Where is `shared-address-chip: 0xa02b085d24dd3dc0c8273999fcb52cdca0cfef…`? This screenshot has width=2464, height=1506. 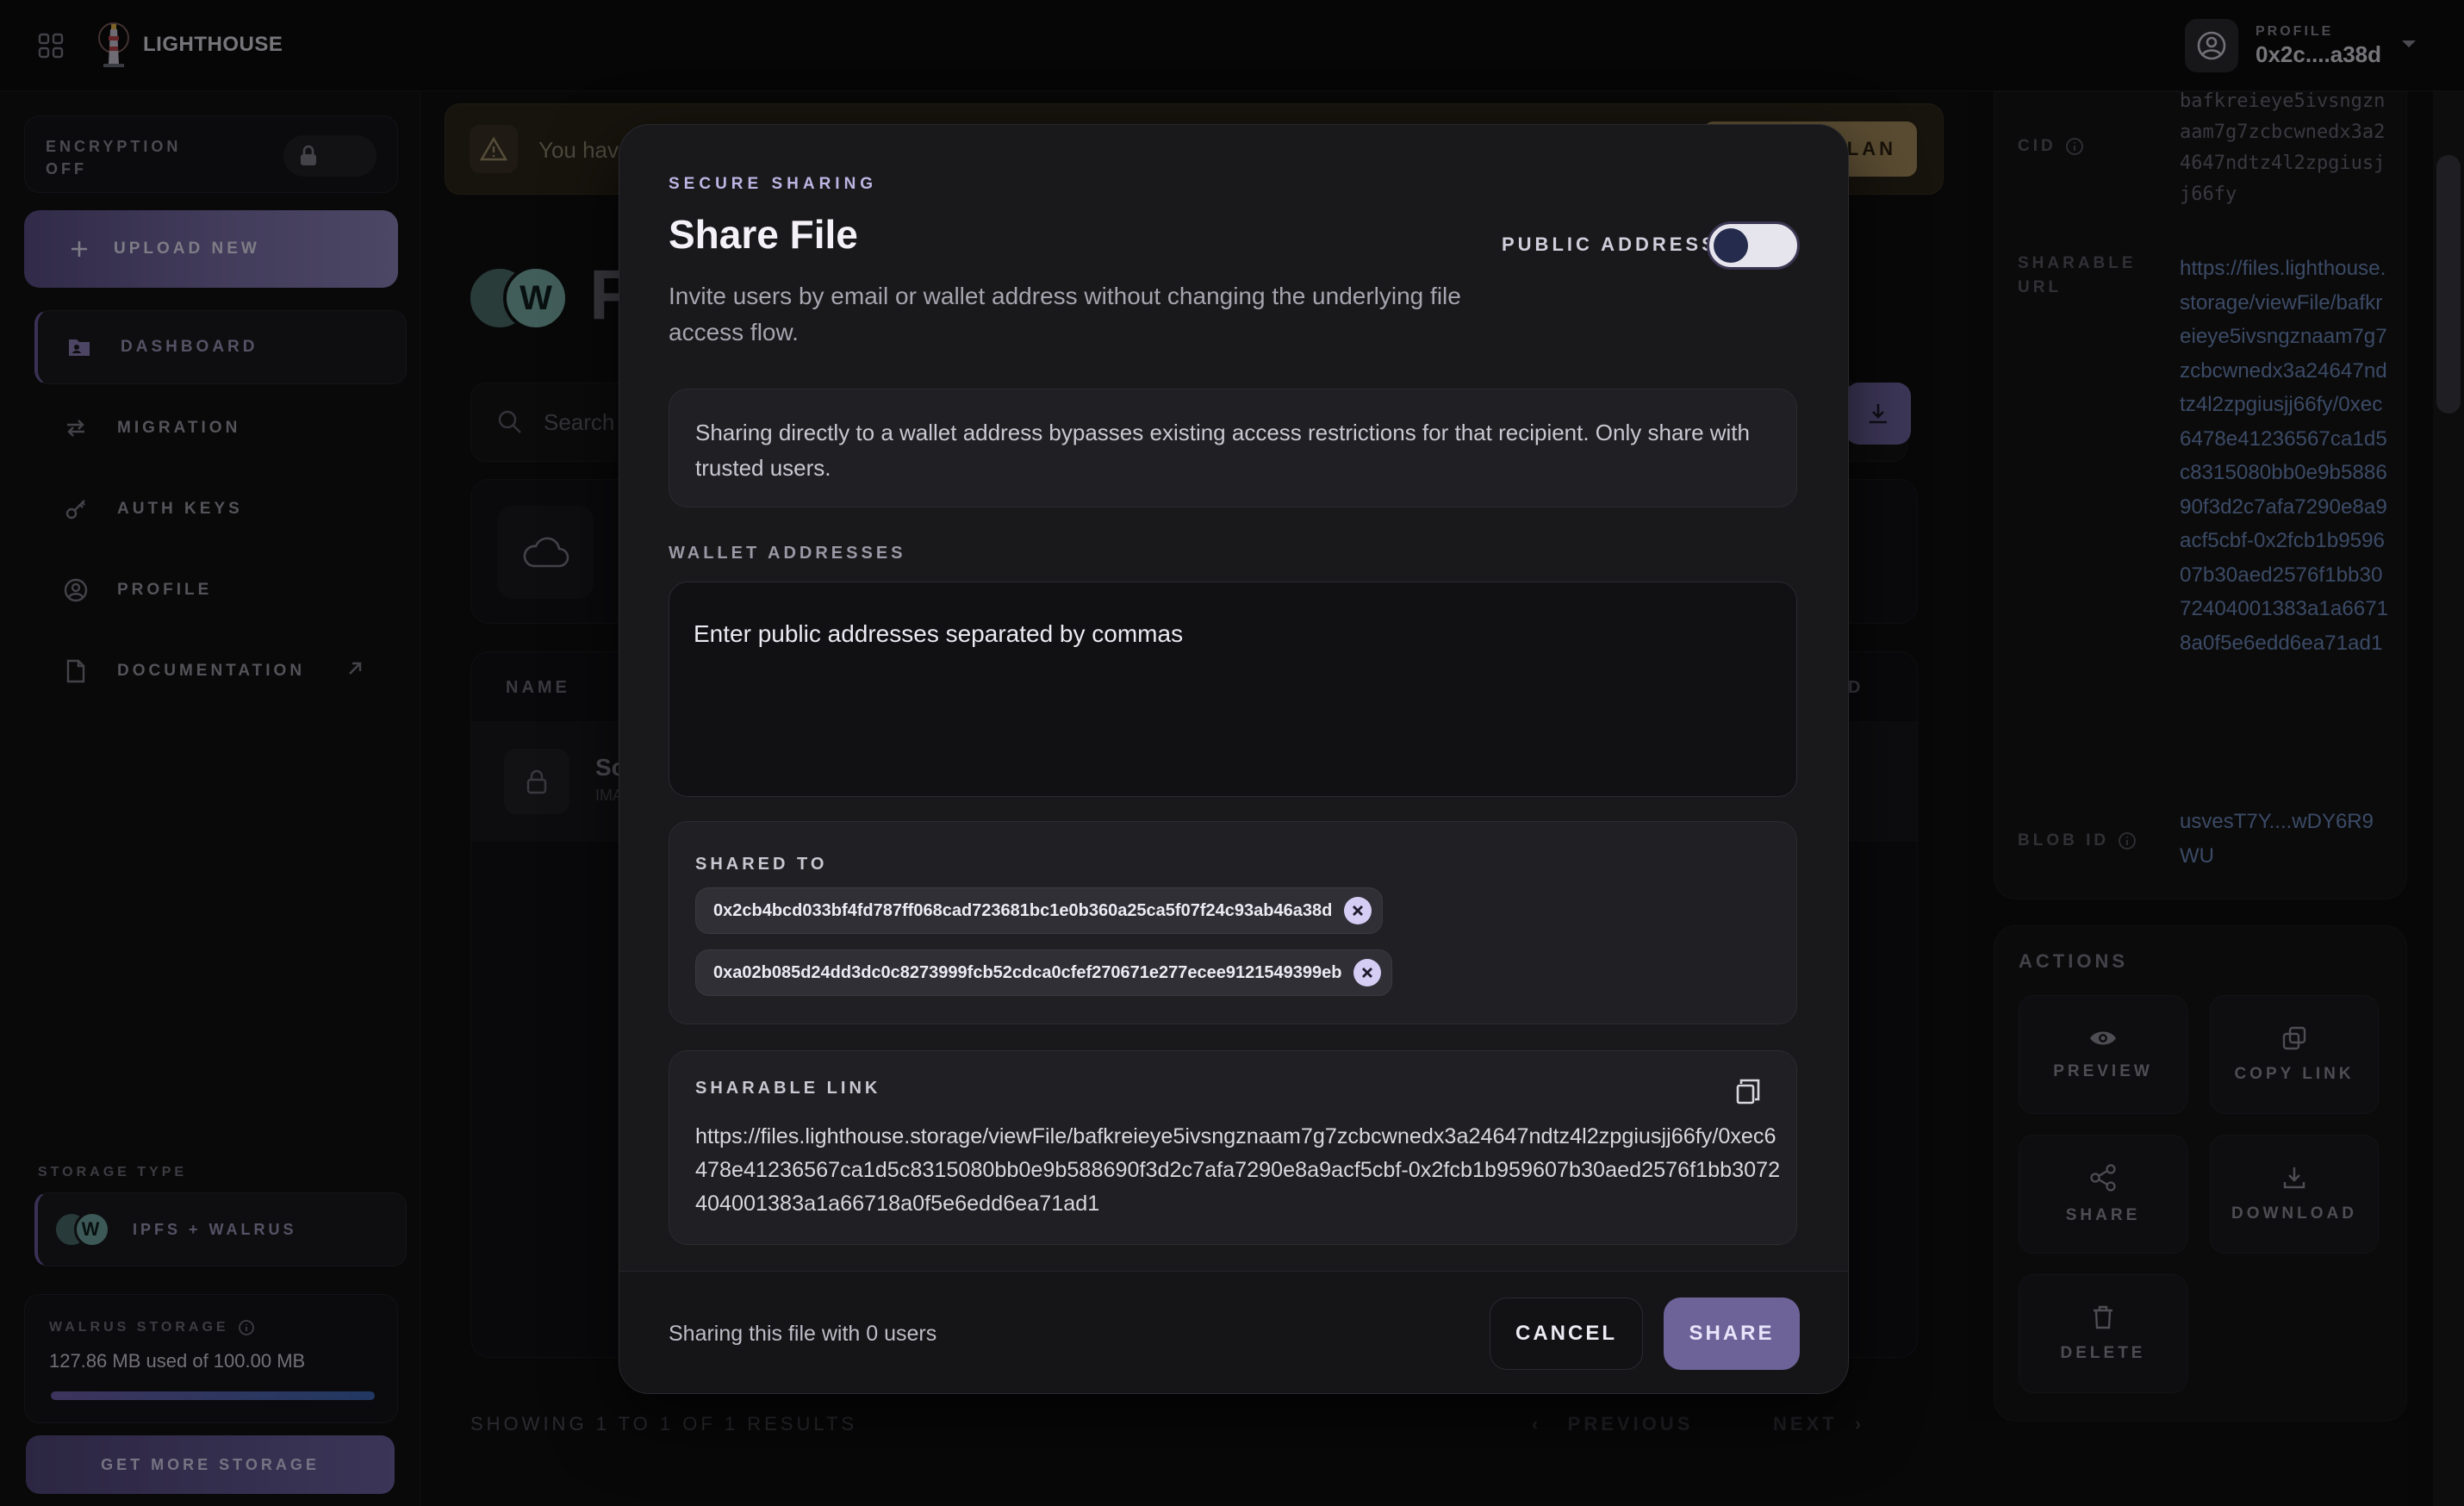 shared-address-chip: 0xa02b085d24dd3dc0c8273999fcb52cdca0cfef… is located at coordinates (1044, 972).